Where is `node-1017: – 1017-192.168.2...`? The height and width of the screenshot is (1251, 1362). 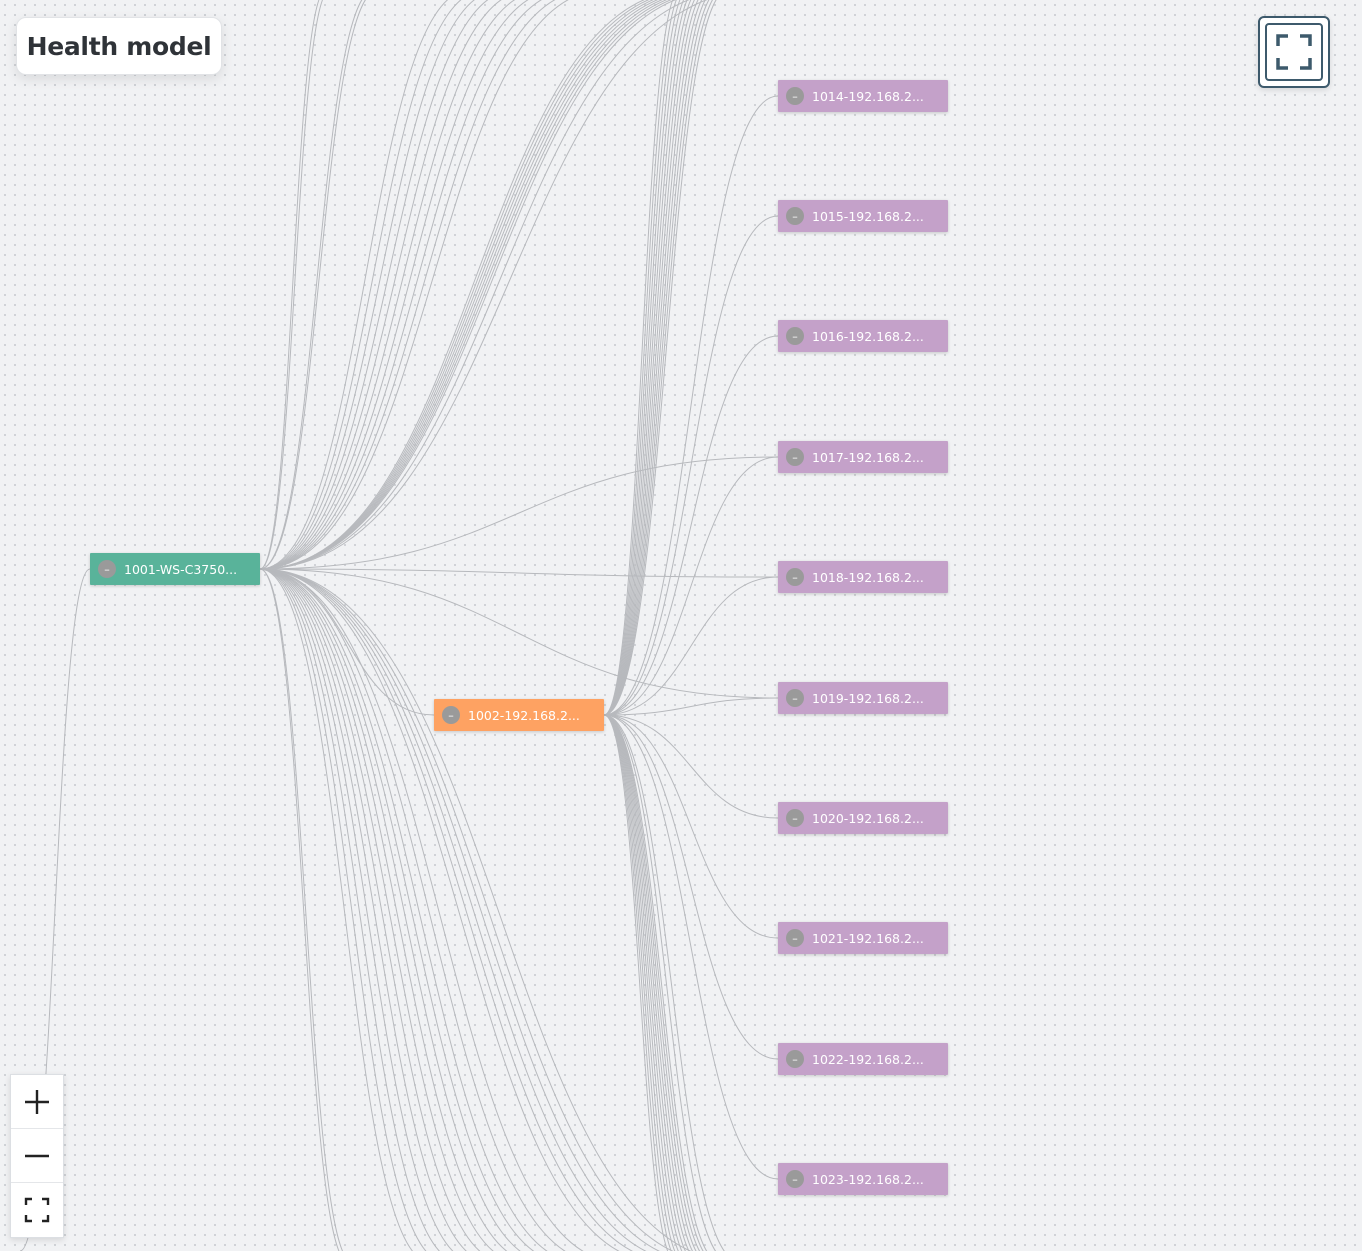 node-1017: – 1017-192.168.2... is located at coordinates (863, 457).